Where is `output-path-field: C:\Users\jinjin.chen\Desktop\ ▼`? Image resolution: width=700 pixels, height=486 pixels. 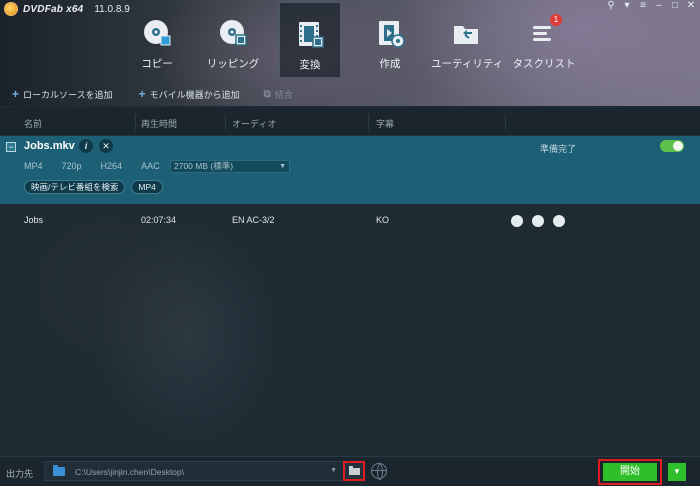 output-path-field: C:\Users\jinjin.chen\Desktop\ ▼ is located at coordinates (194, 471).